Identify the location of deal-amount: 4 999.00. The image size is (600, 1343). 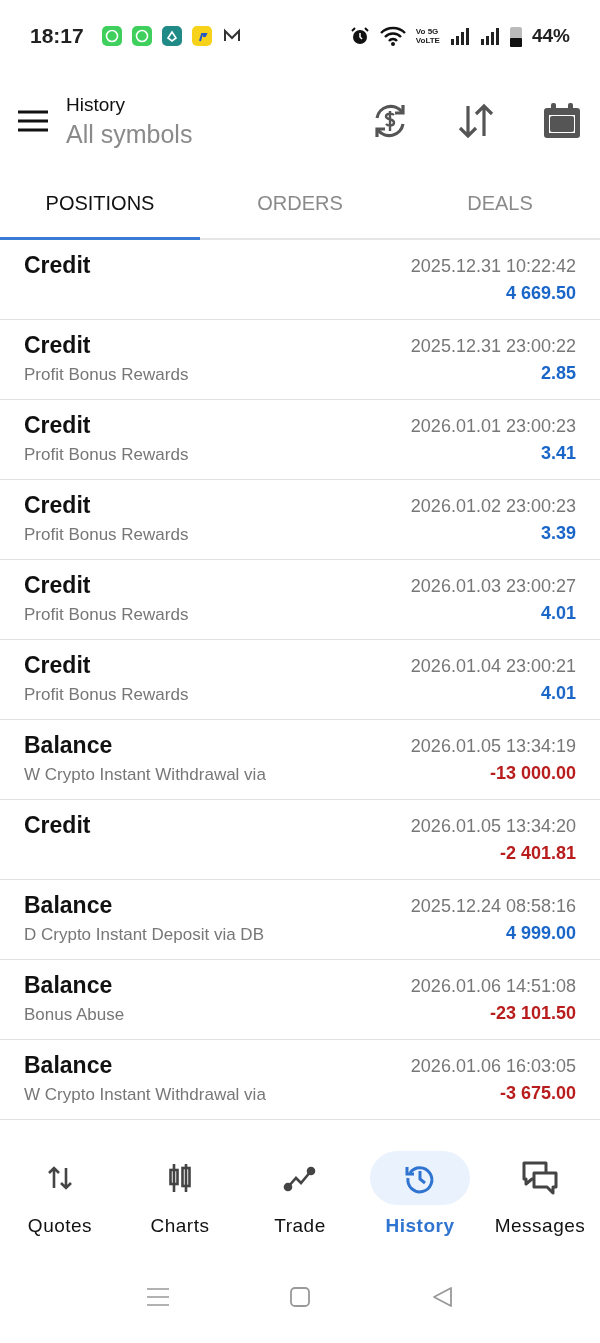
(540, 933).